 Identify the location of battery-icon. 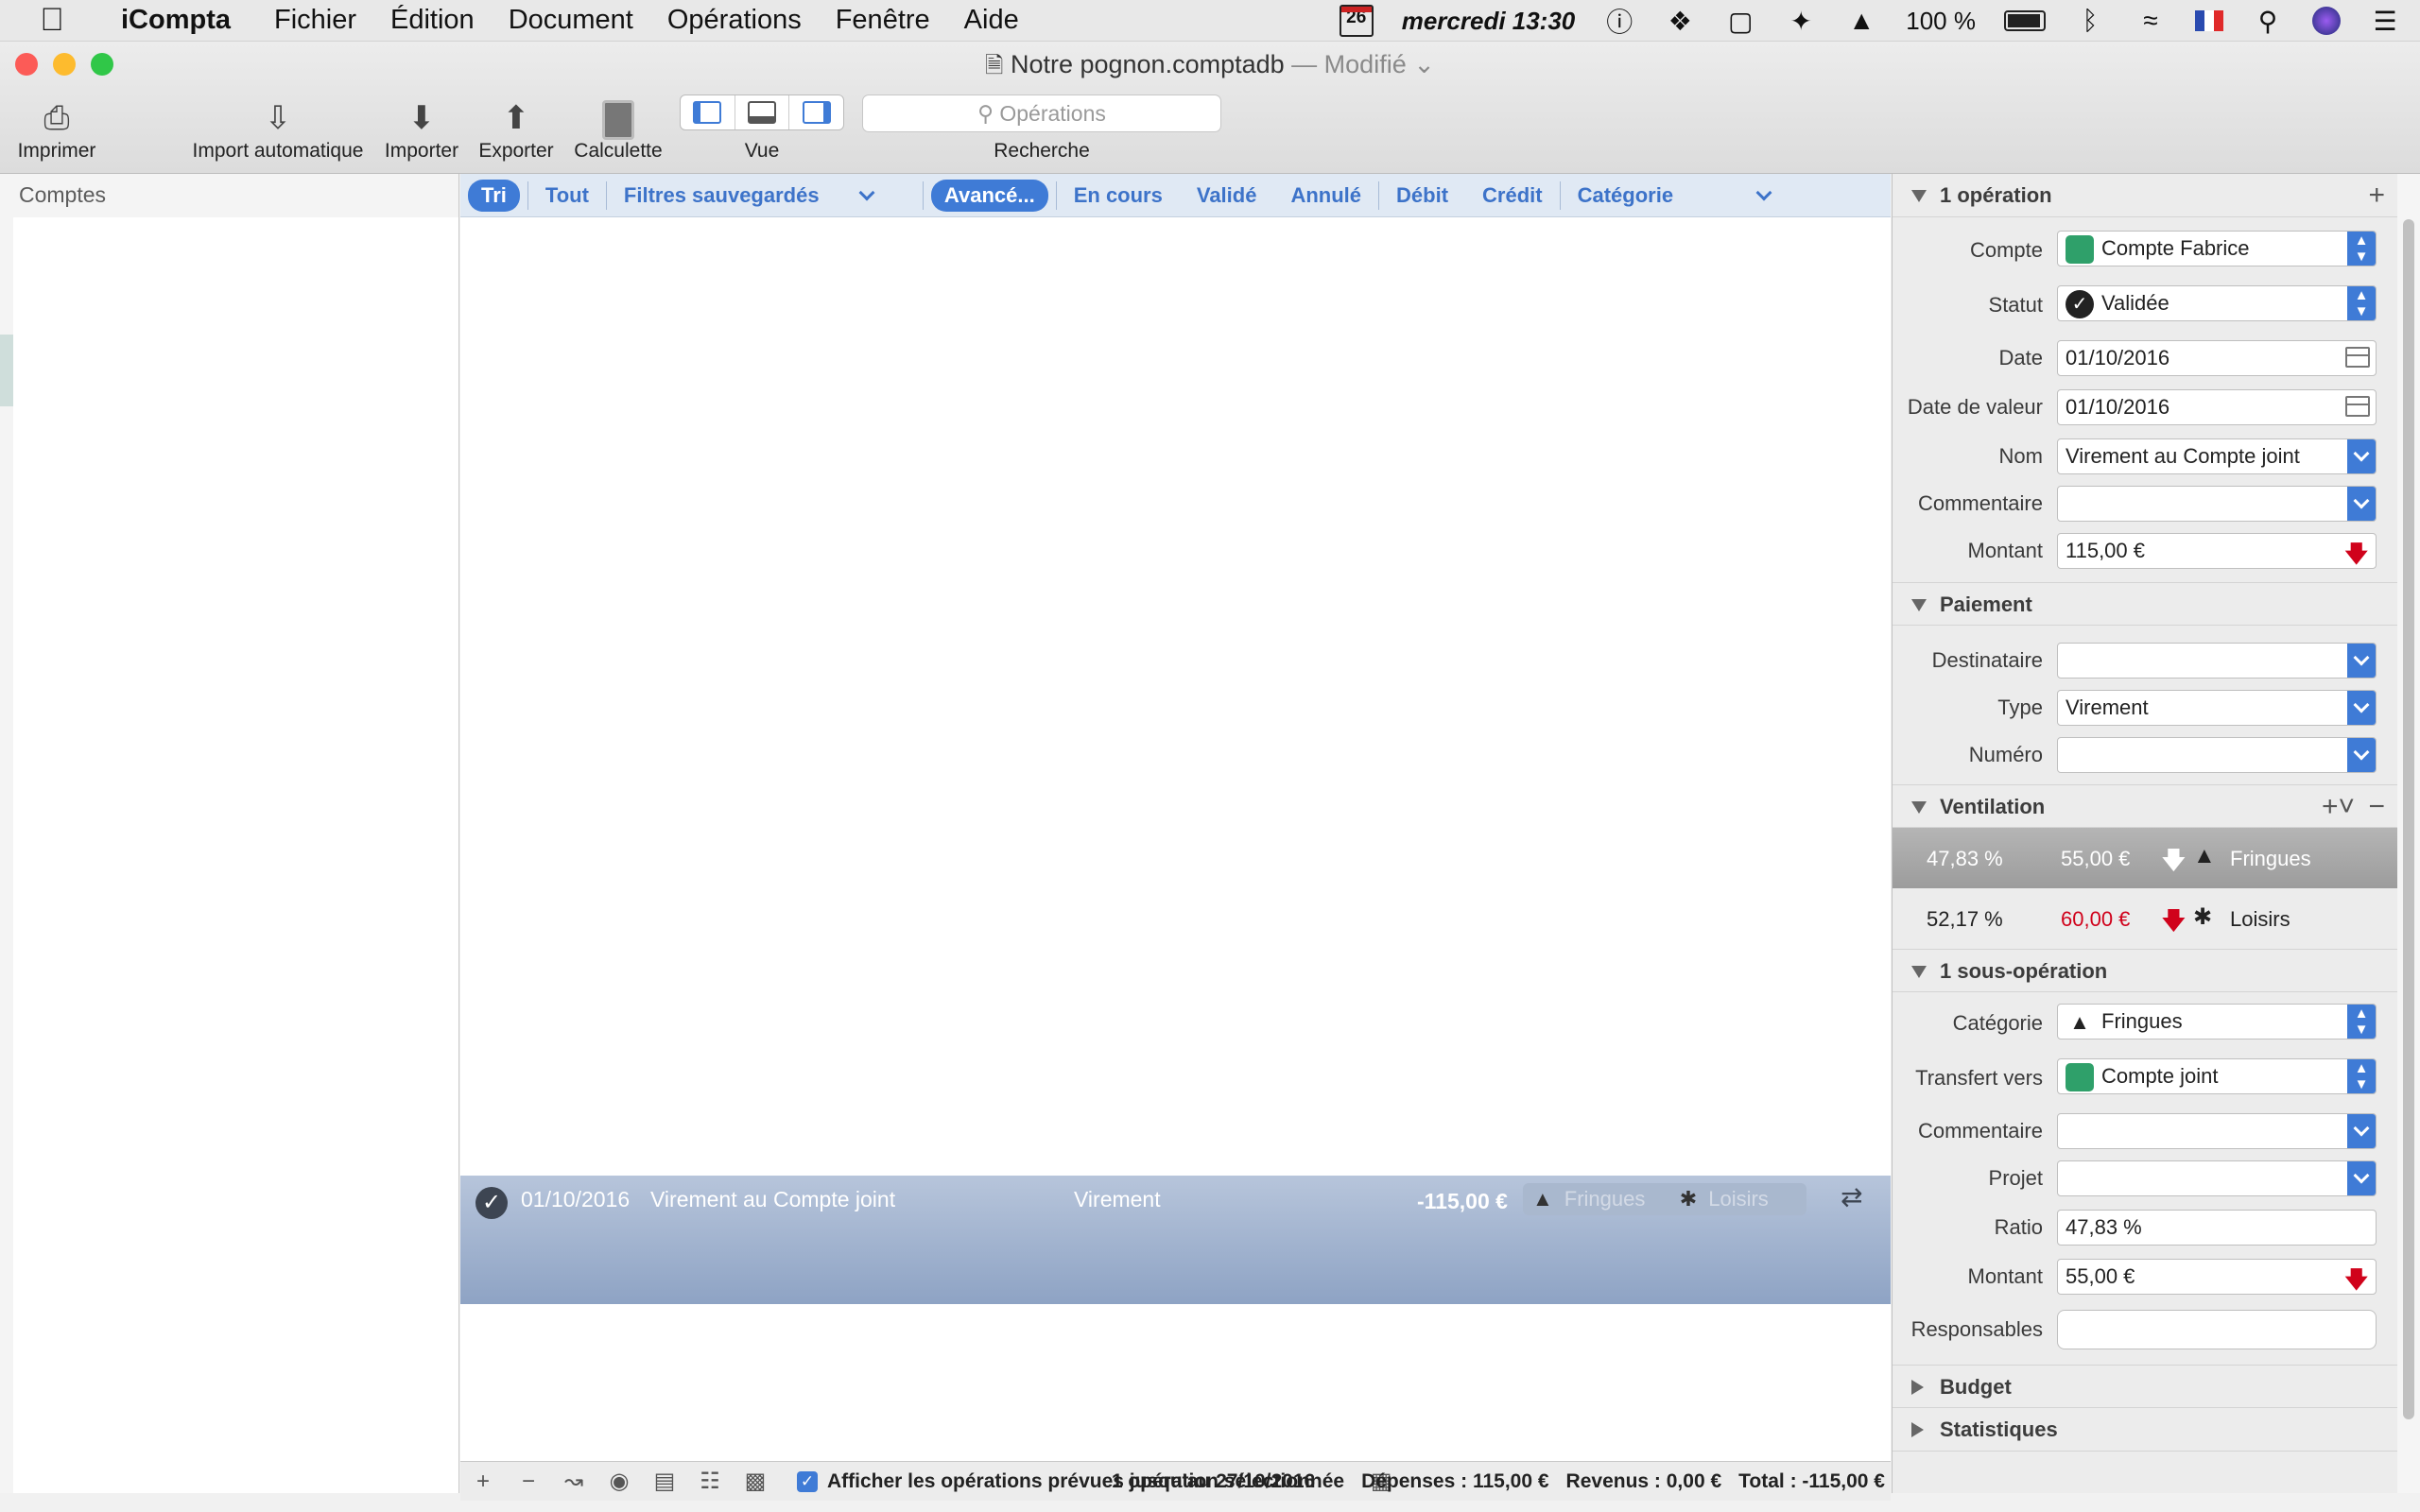
(2025, 20).